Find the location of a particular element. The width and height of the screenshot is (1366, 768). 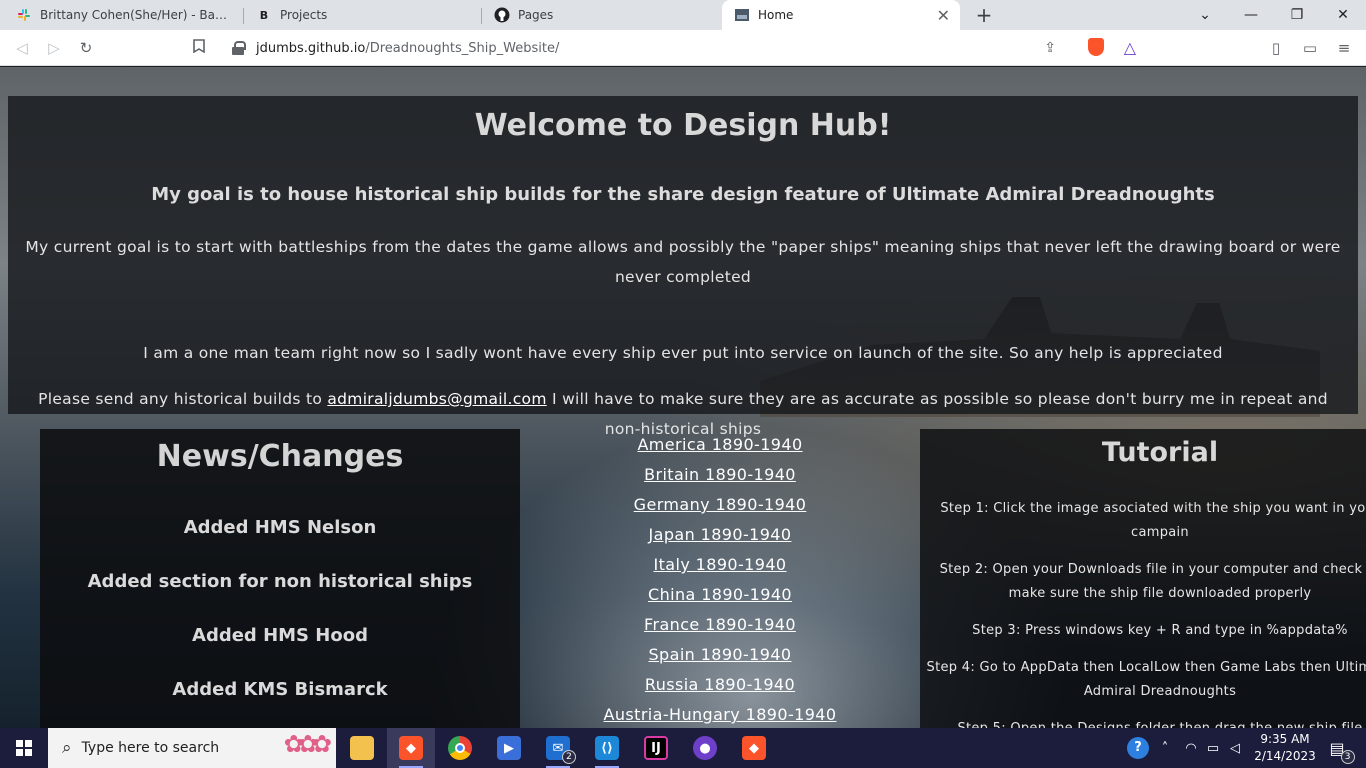

intellij-app: IJ is located at coordinates (656, 748).